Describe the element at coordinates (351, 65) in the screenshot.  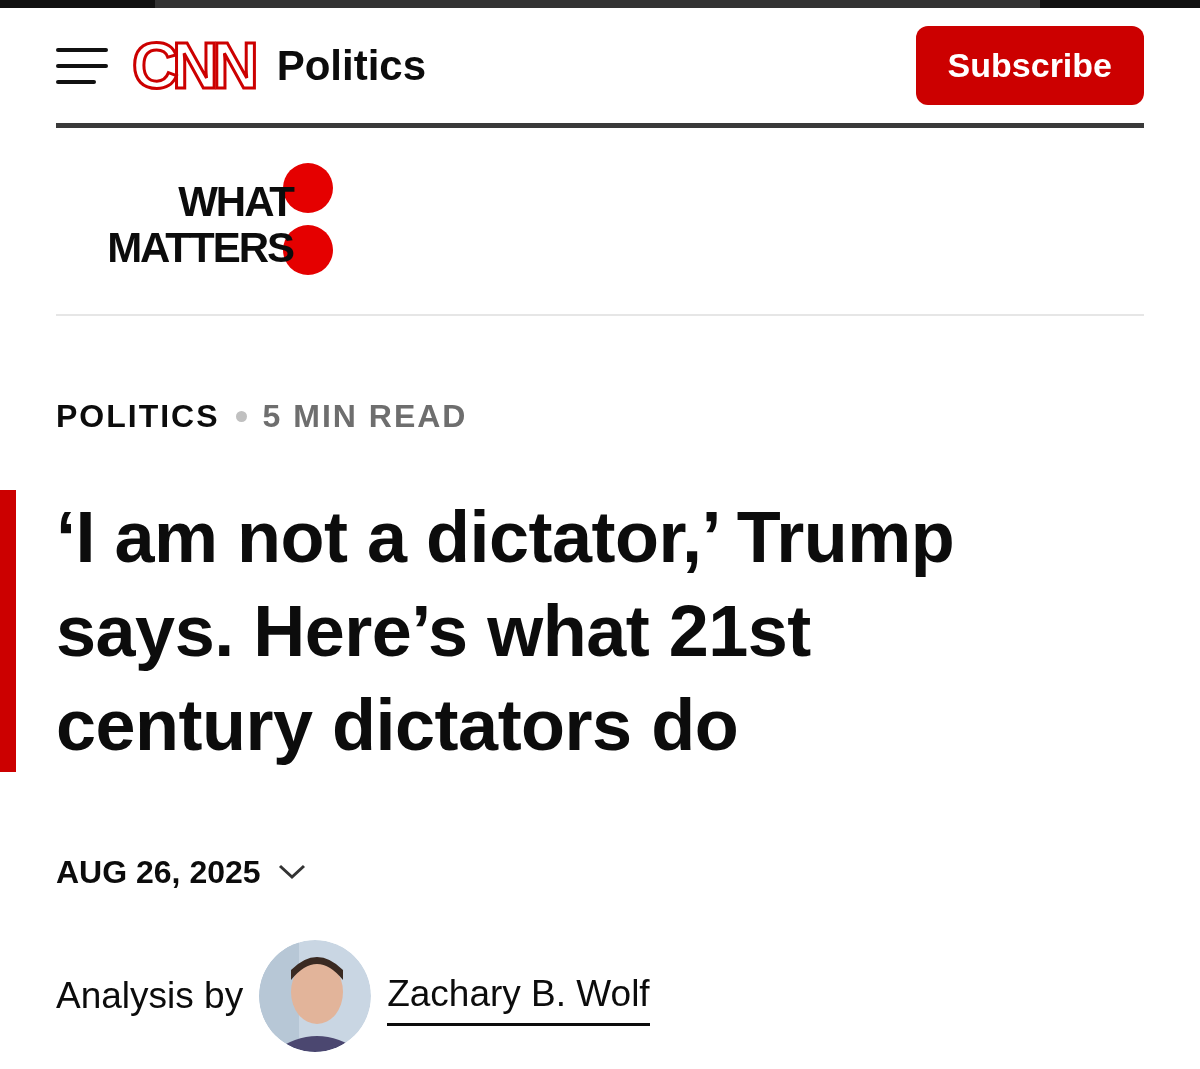
I see `section-title: Politics` at that location.